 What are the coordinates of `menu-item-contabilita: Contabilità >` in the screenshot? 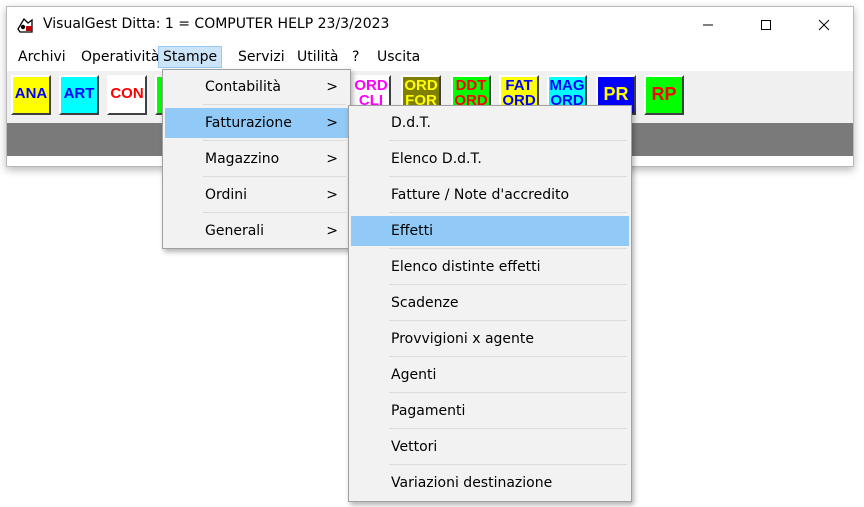 It's located at (256, 87).